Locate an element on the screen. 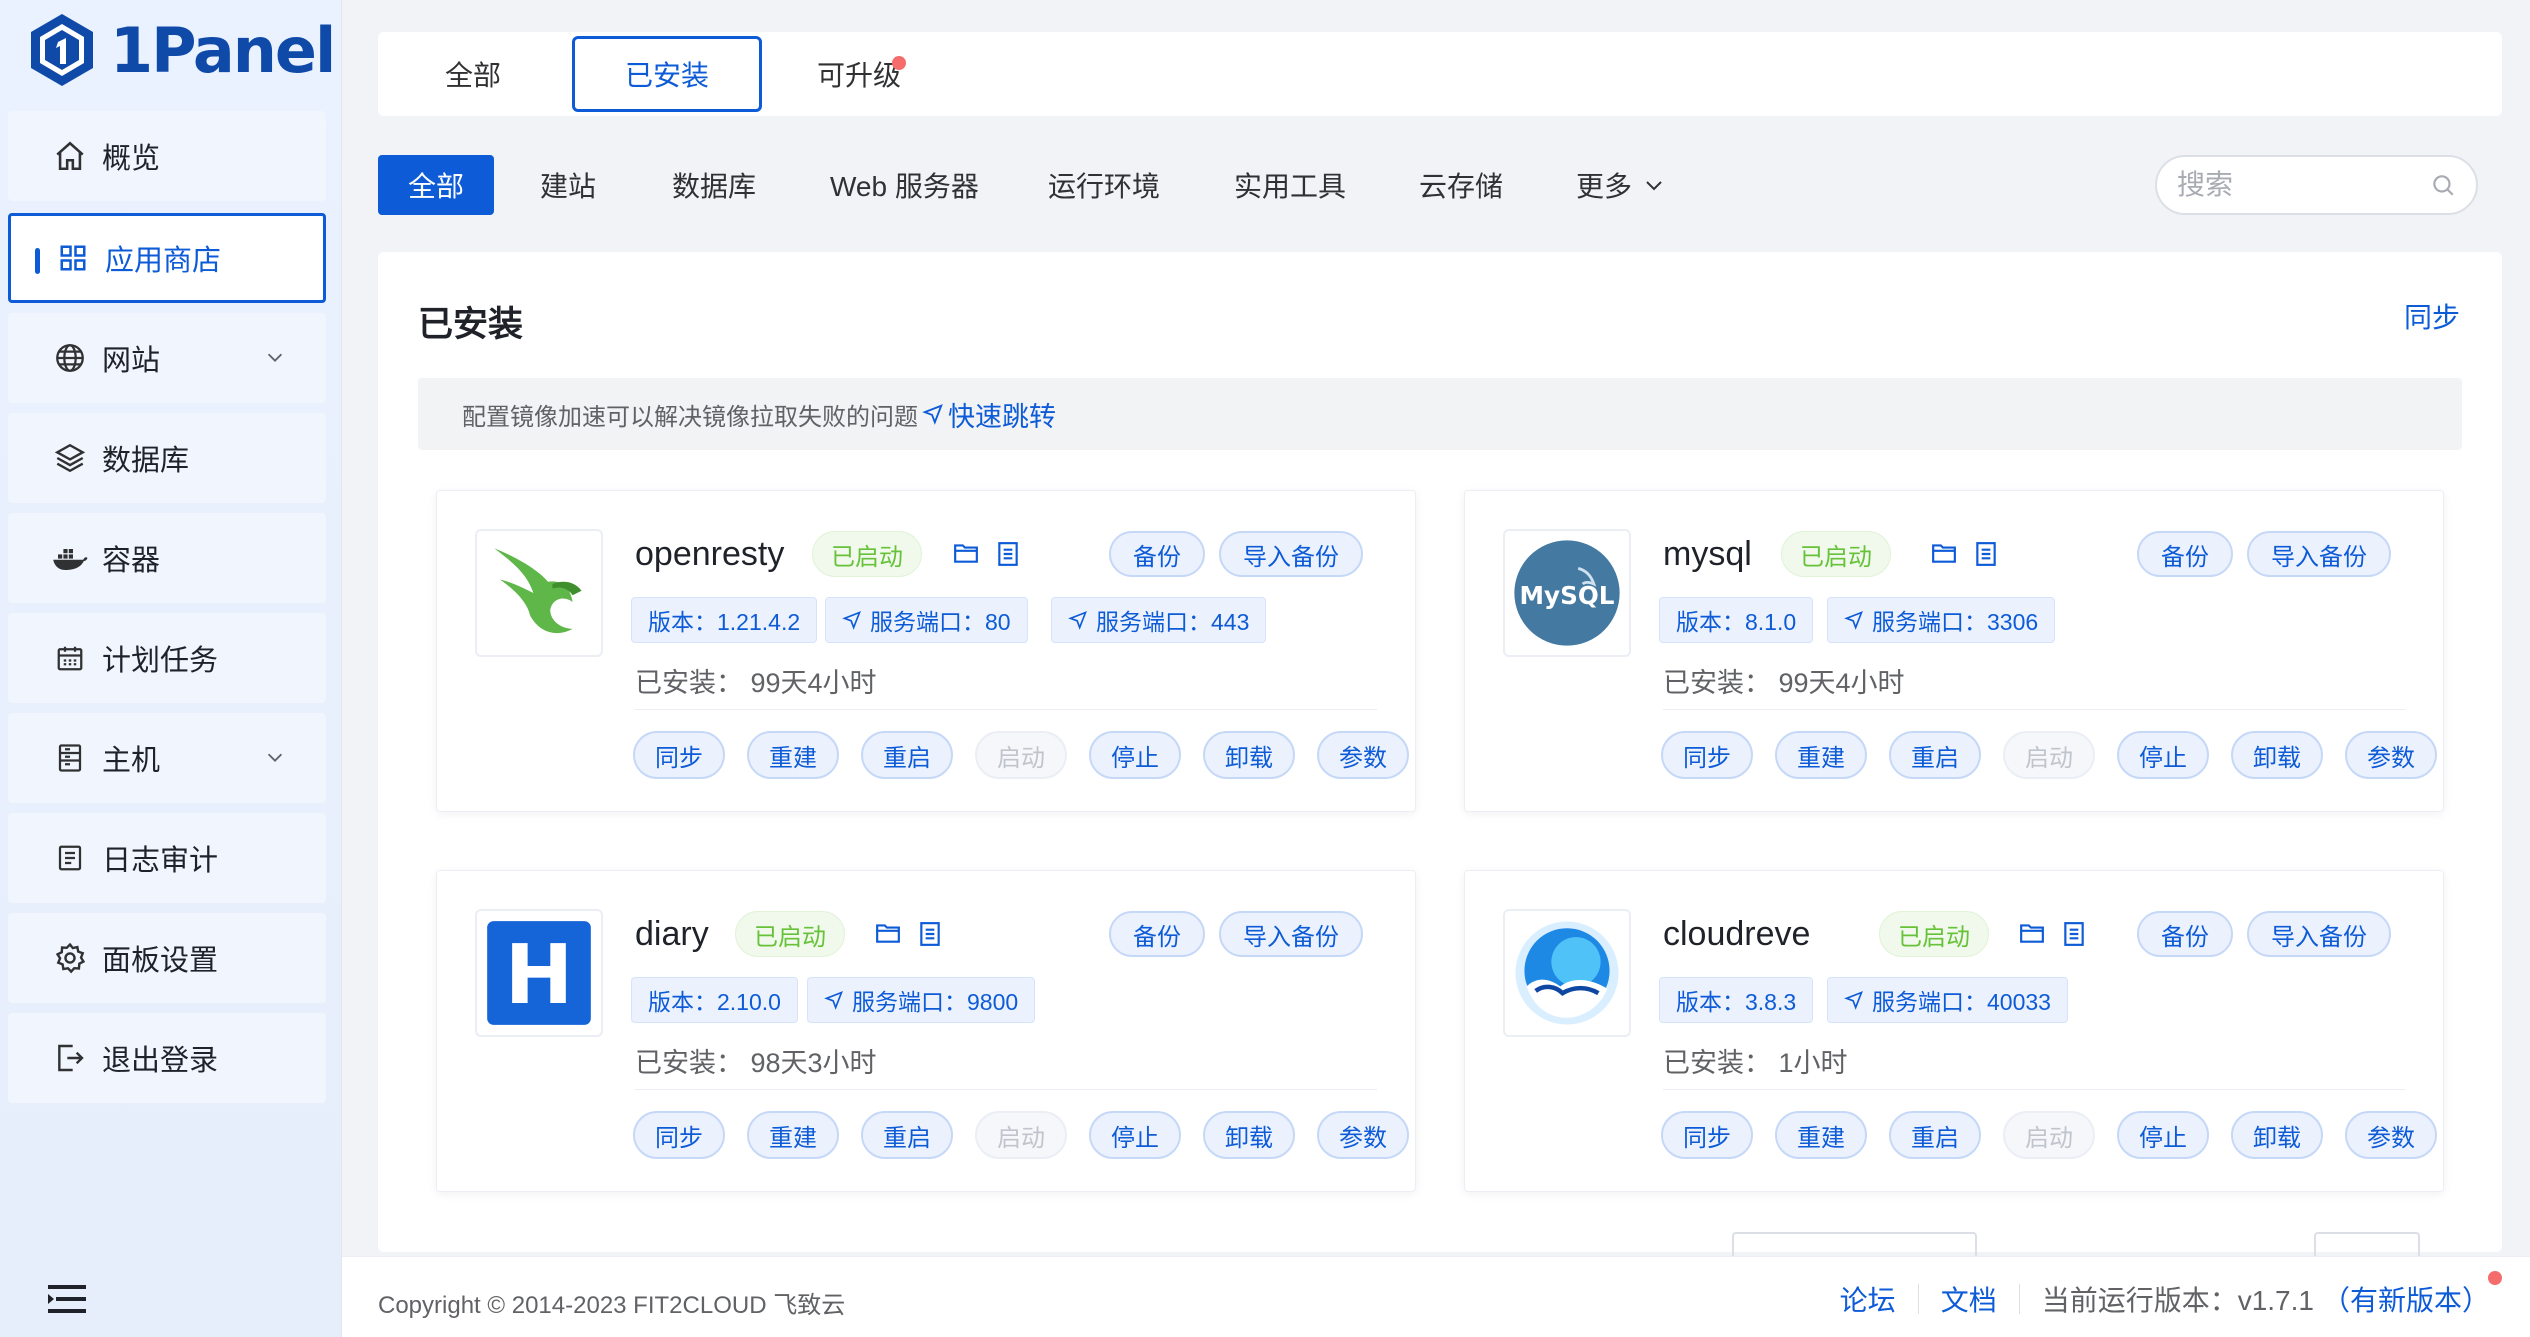 This screenshot has width=2530, height=1337. sidebar-item-logout: 退出登录 is located at coordinates (167, 1058).